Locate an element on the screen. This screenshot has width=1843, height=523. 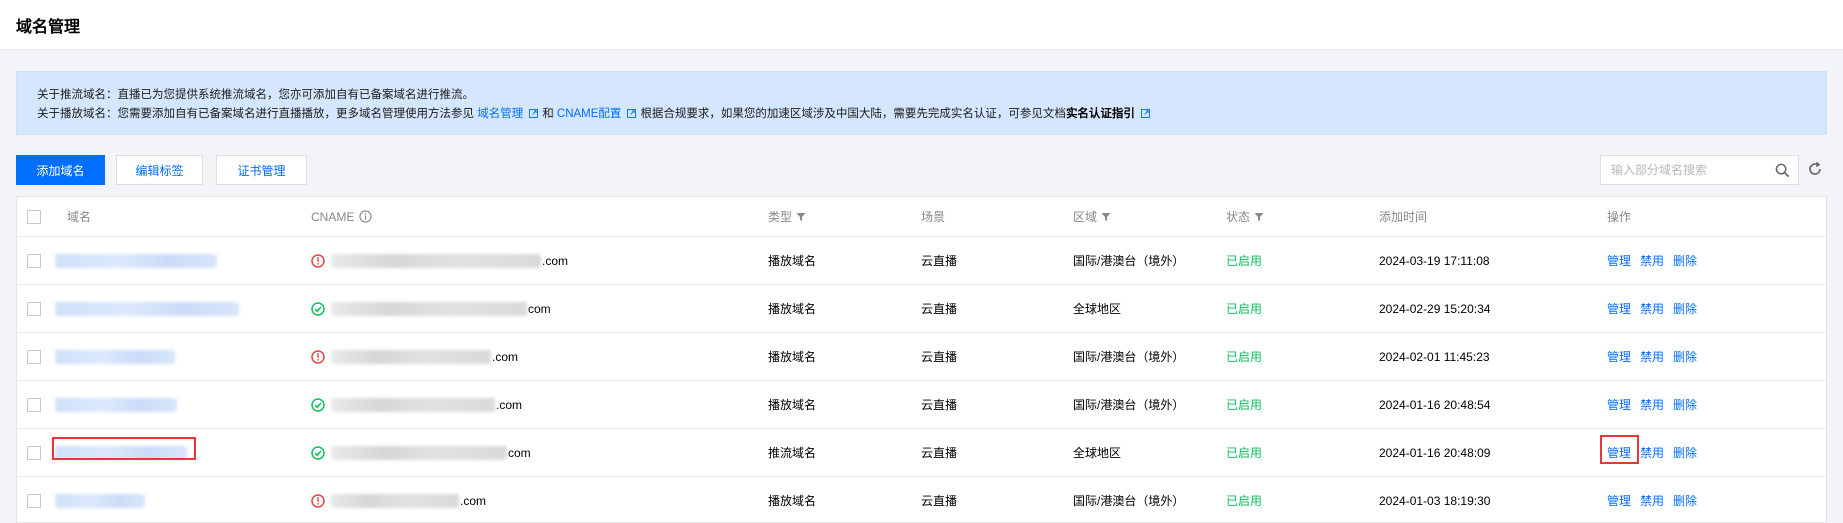
cname-cell: .com is located at coordinates (439, 260).